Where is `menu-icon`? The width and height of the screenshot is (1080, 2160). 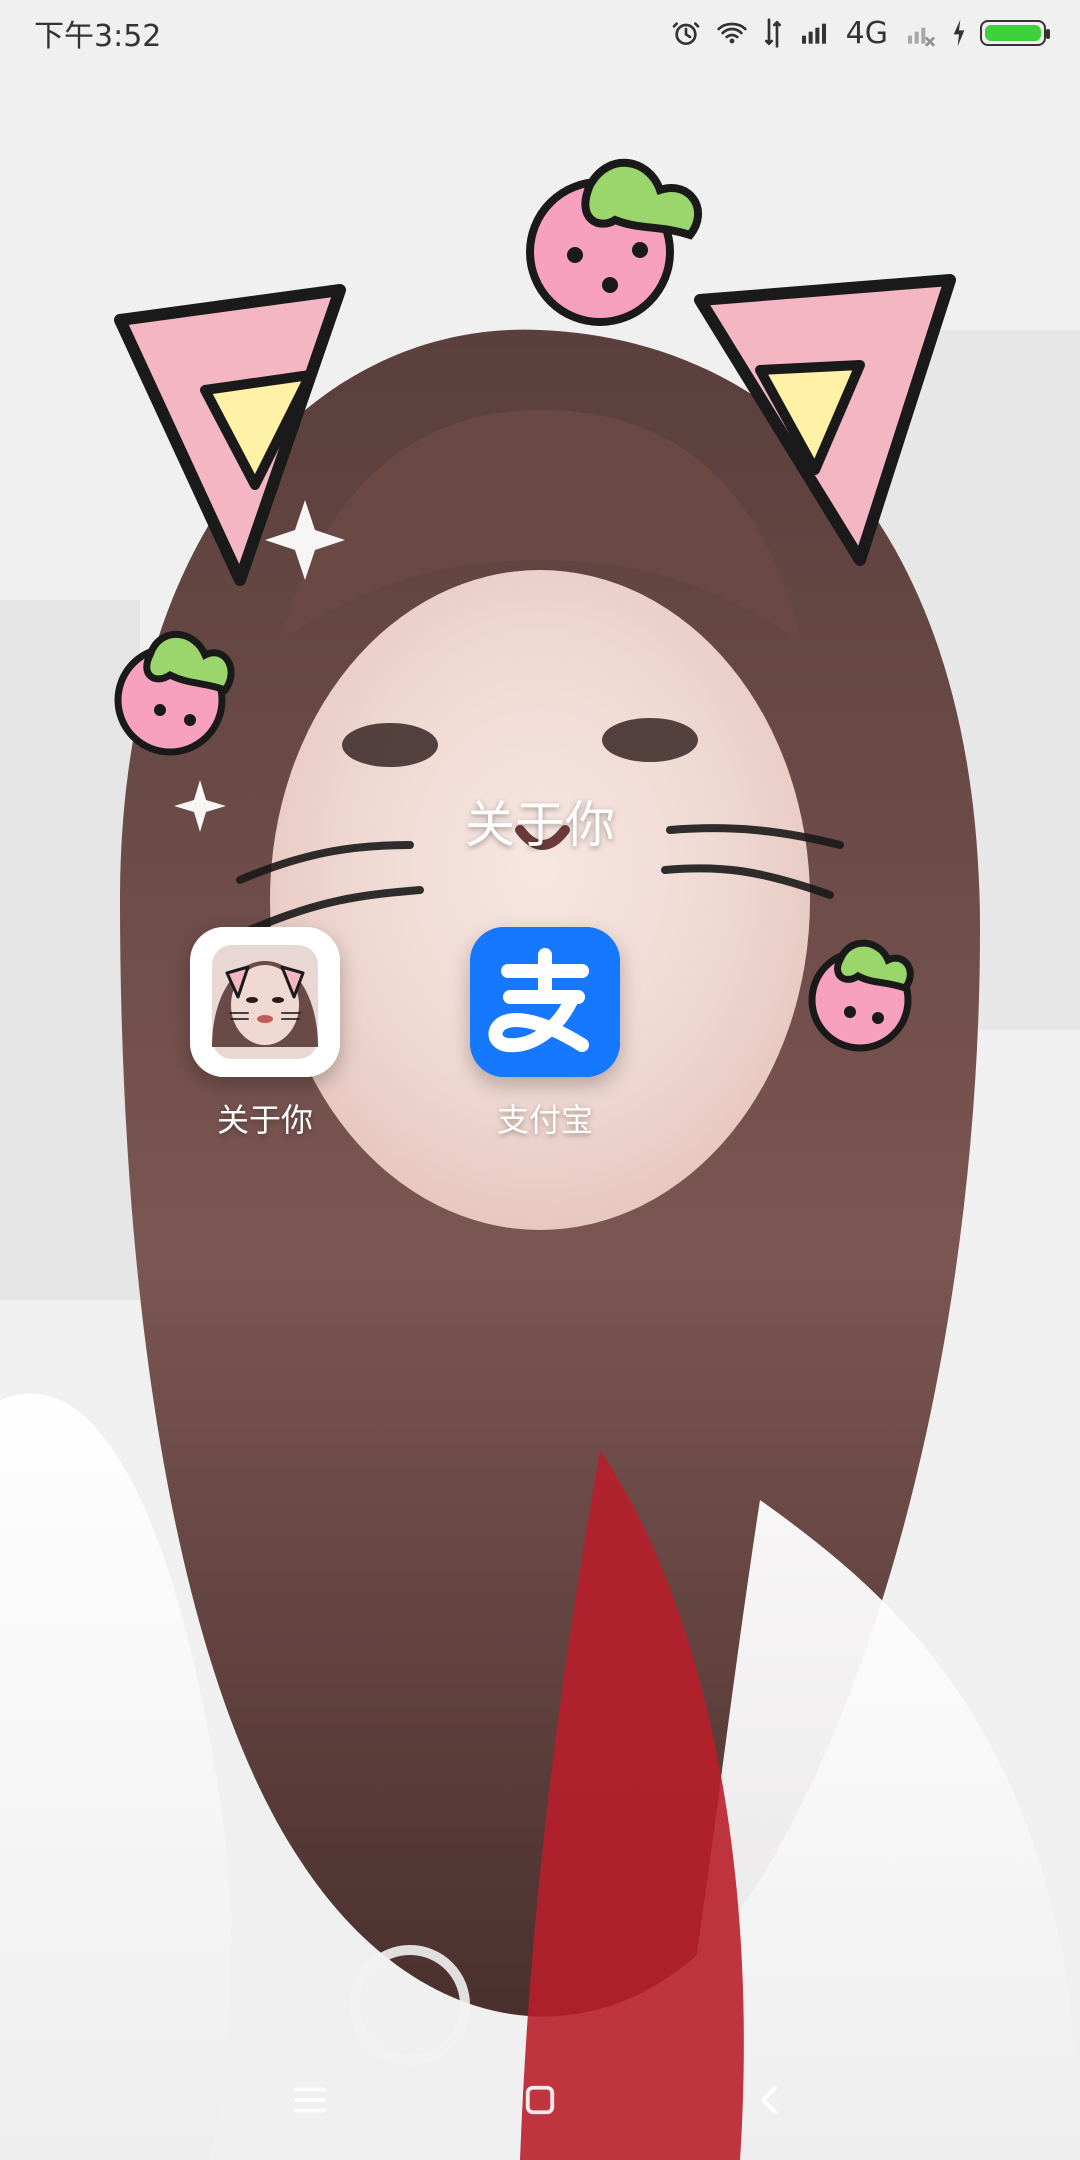 menu-icon is located at coordinates (310, 2100).